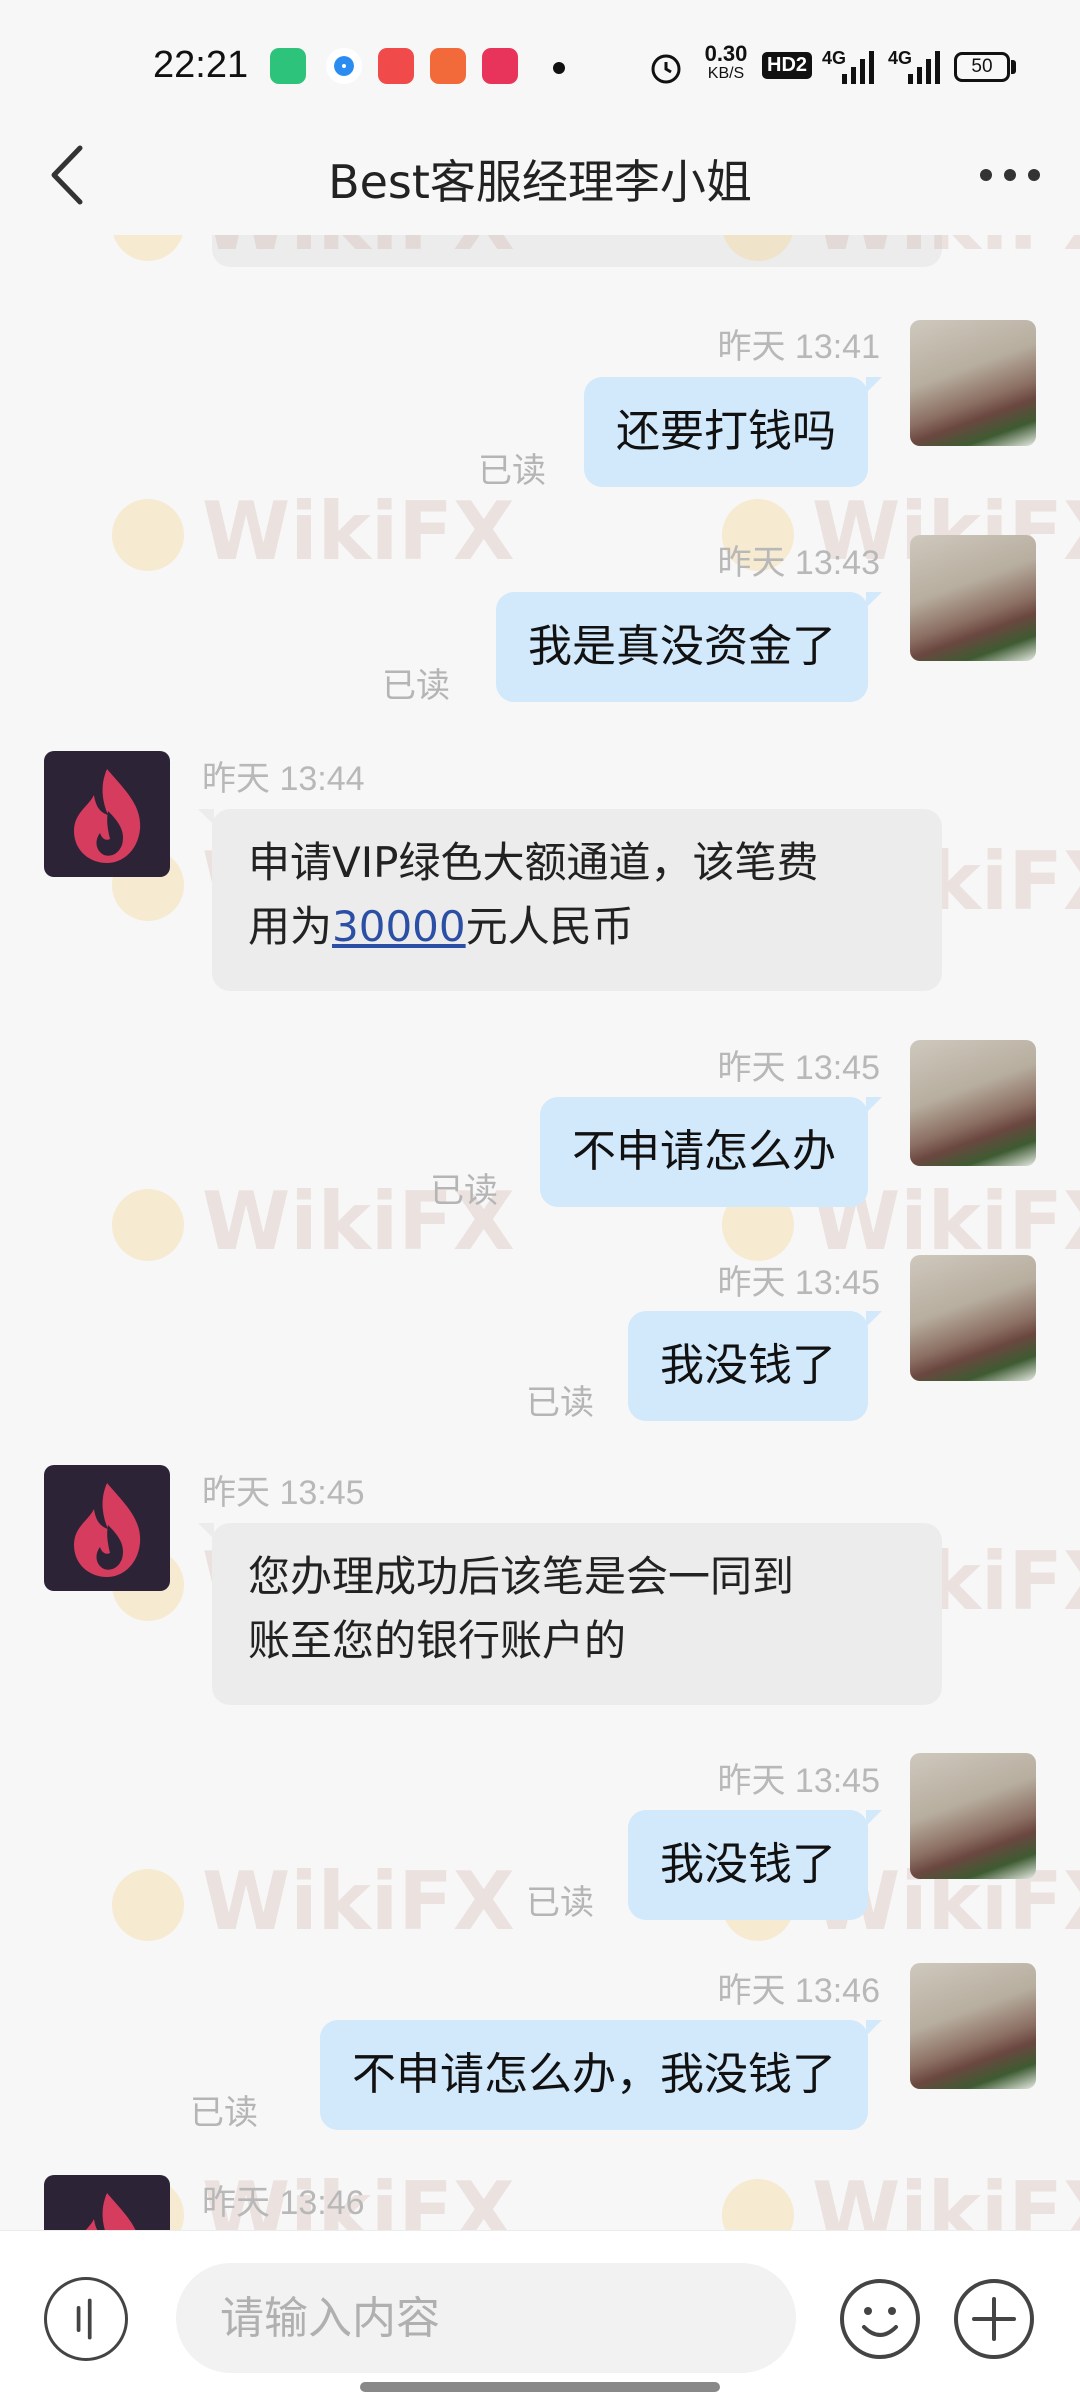 Image resolution: width=1080 pixels, height=2400 pixels. I want to click on message-timestamp: 昨天 13:44, so click(283, 779).